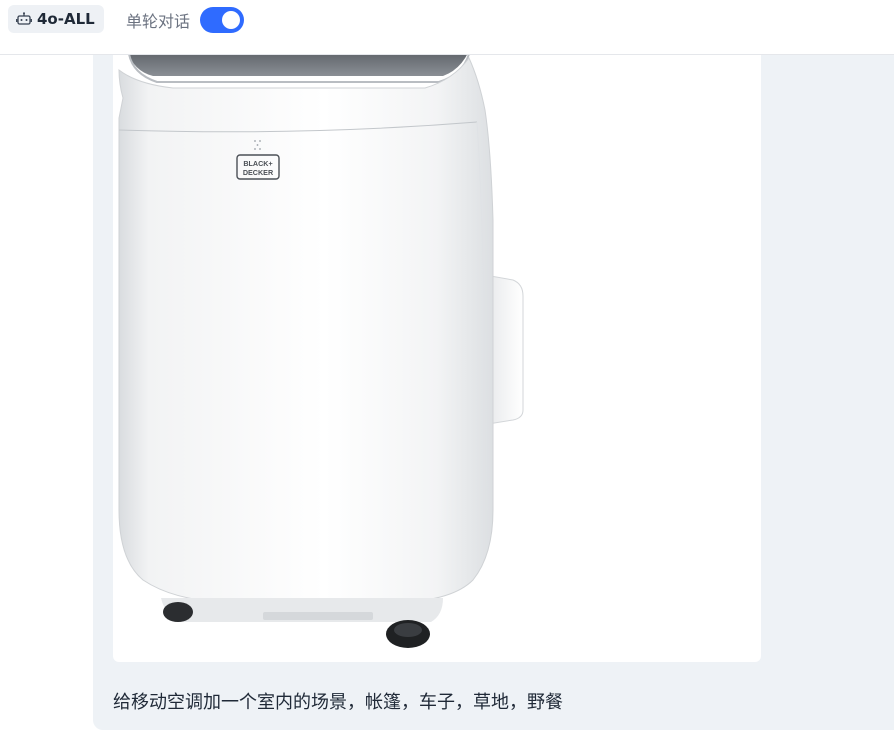 The height and width of the screenshot is (737, 894). What do you see at coordinates (231, 20) in the screenshot?
I see `switch-knob` at bounding box center [231, 20].